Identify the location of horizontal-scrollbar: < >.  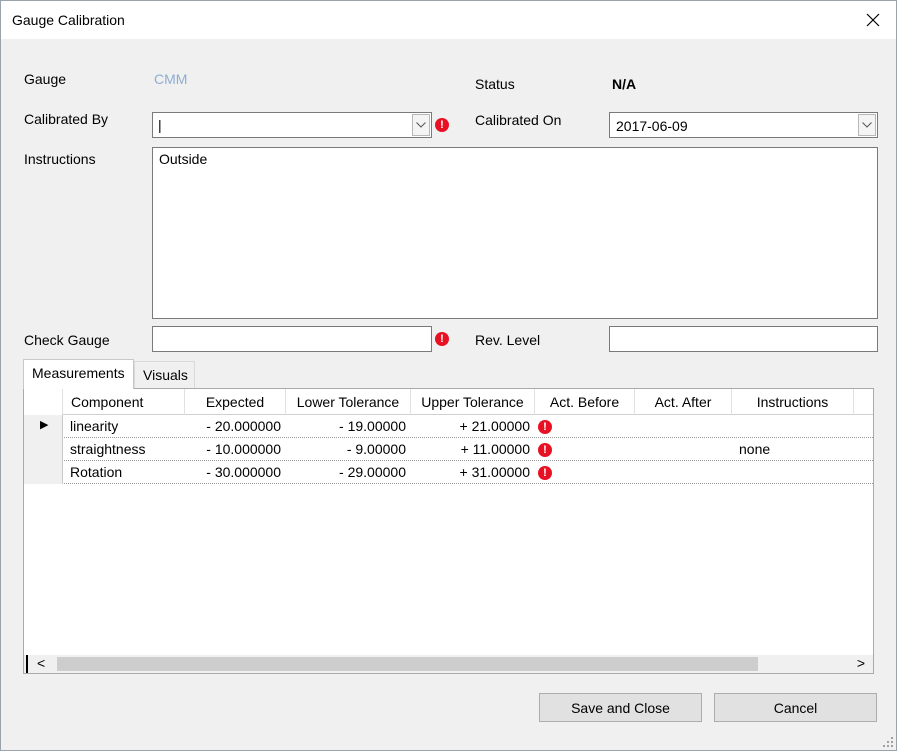
(448, 664).